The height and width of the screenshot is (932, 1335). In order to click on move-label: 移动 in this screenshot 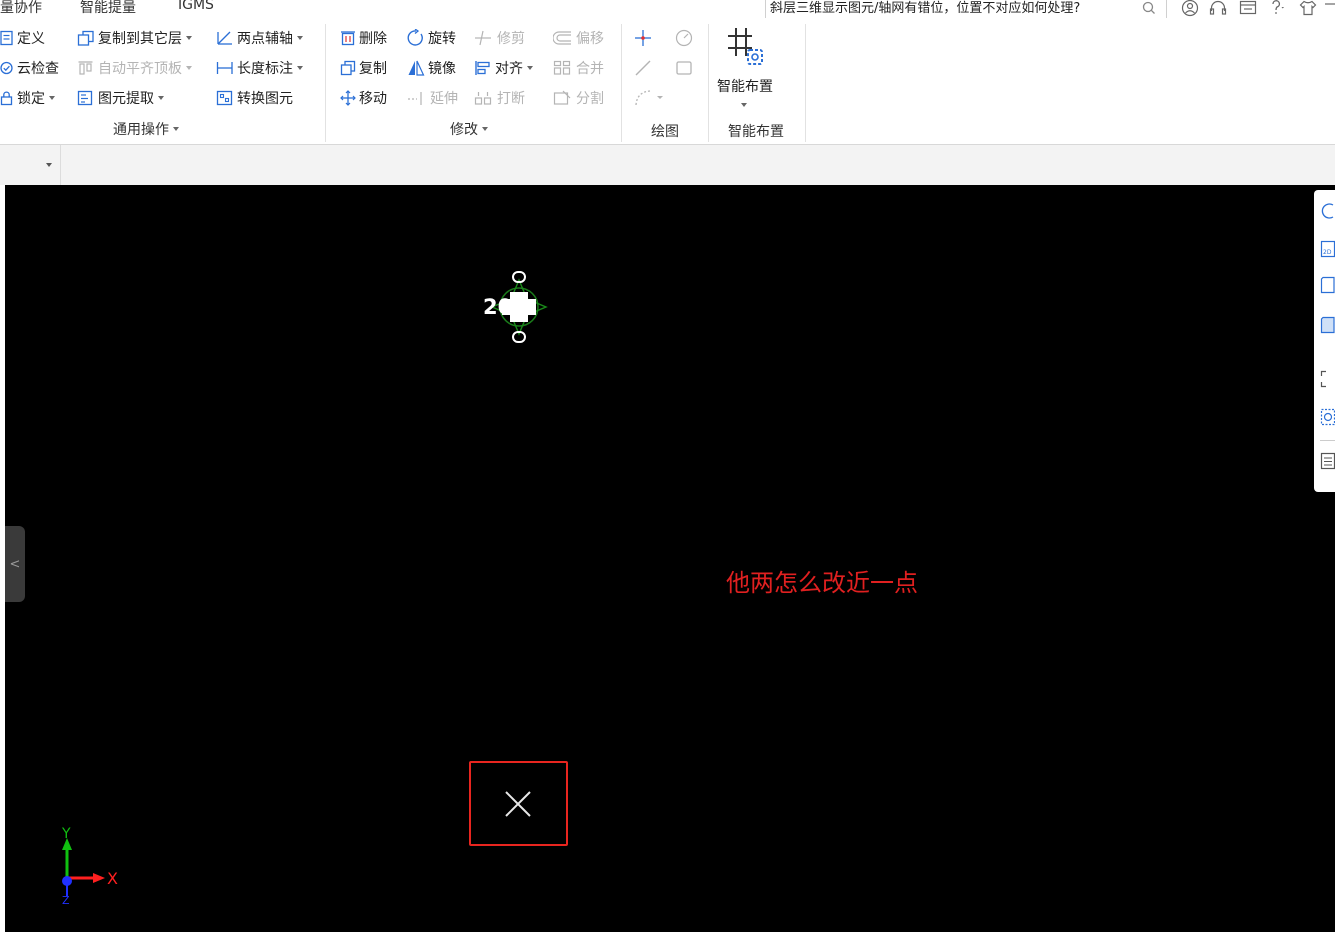, I will do `click(373, 99)`.